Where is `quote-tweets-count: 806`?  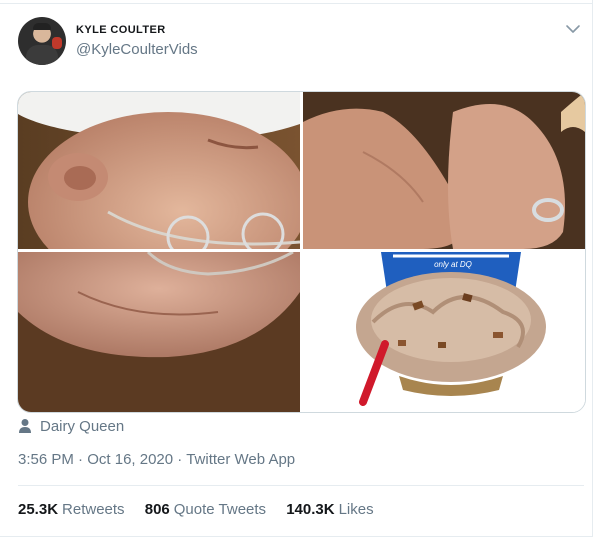
quote-tweets-count: 806 is located at coordinates (157, 509).